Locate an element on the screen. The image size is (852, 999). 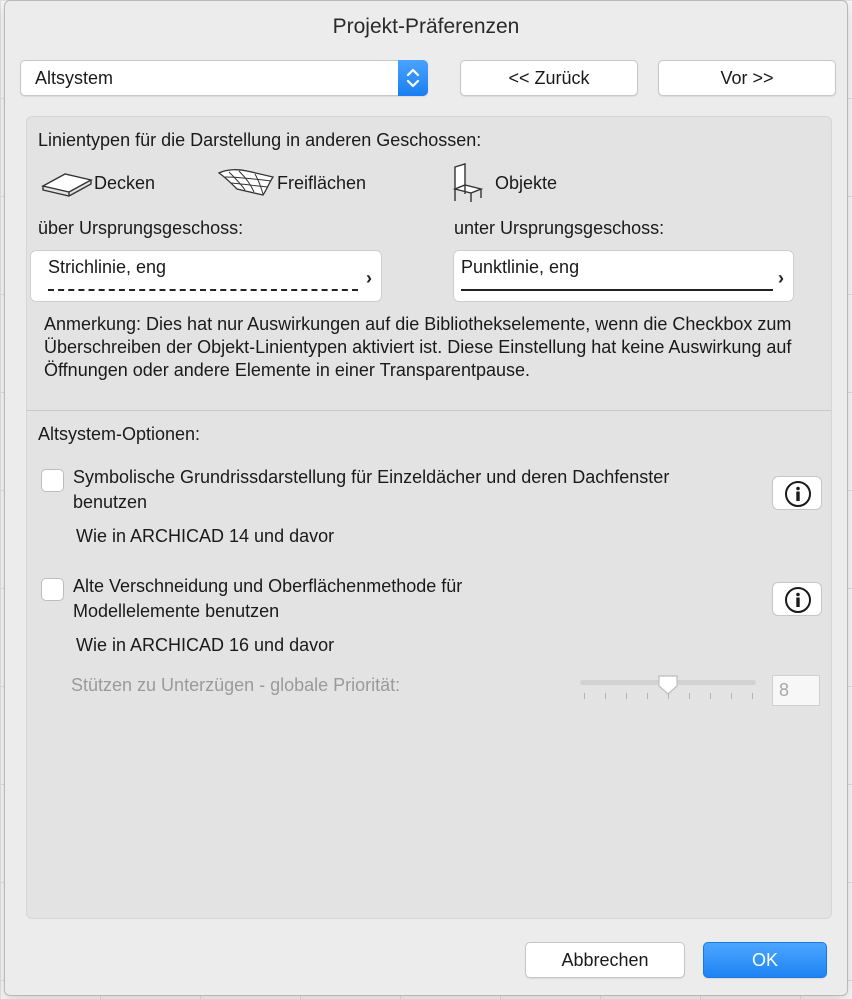
above-linetype-picker: Strichlinie, eng › is located at coordinates (206, 276).